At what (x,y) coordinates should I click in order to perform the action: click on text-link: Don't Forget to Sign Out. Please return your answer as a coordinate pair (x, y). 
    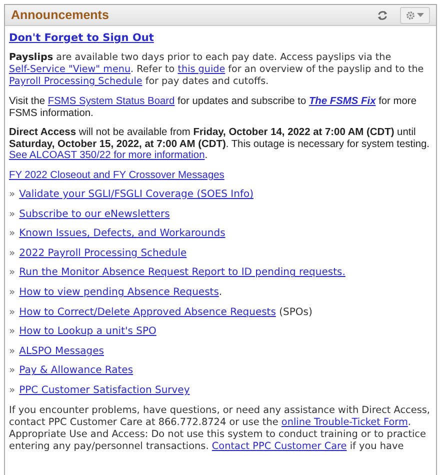
    Looking at the image, I should click on (81, 38).